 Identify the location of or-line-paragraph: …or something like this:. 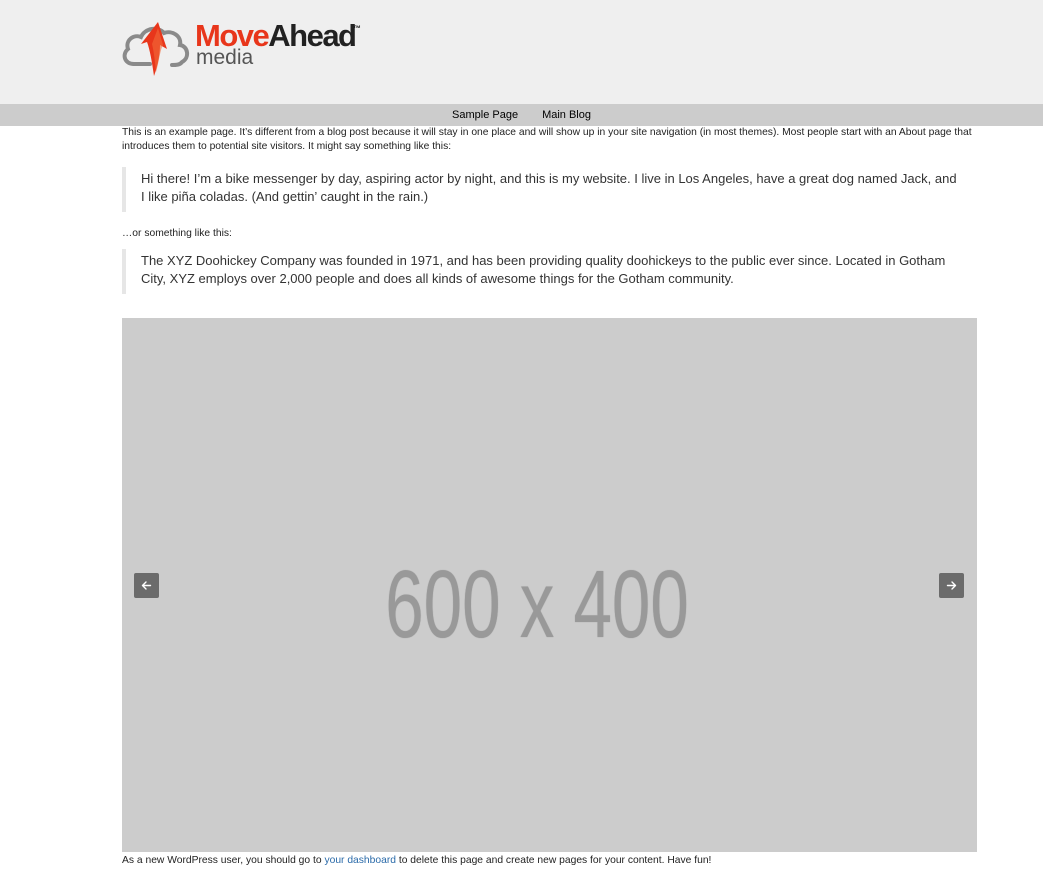
(177, 233).